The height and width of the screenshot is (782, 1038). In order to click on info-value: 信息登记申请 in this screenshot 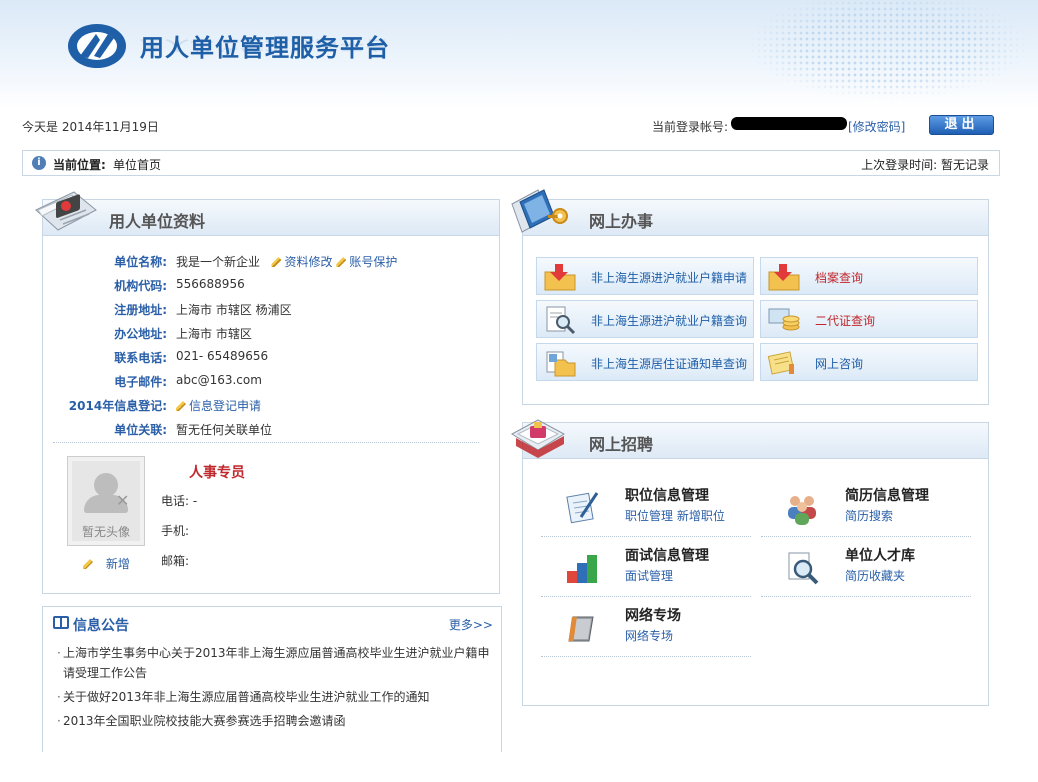, I will do `click(218, 405)`.